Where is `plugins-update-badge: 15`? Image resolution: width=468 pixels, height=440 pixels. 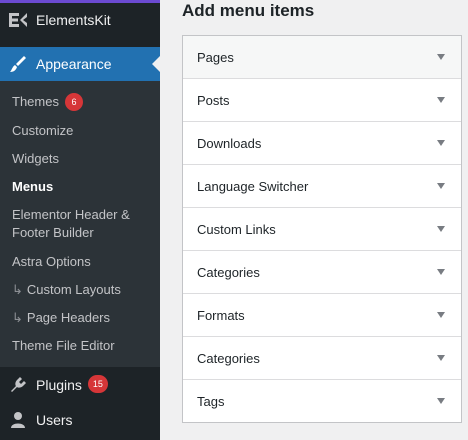
plugins-update-badge: 15 is located at coordinates (97, 384).